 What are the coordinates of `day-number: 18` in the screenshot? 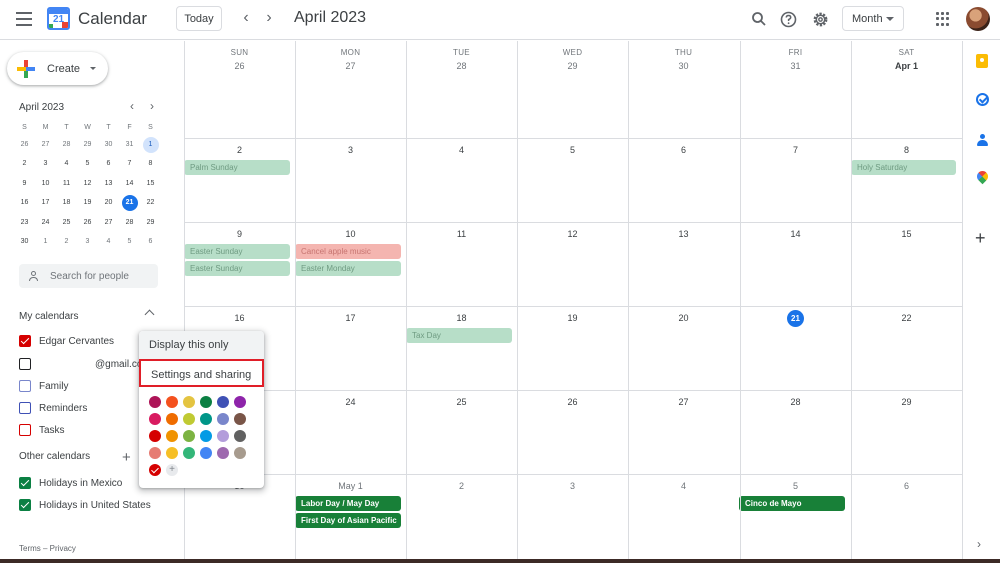 It's located at (461, 318).